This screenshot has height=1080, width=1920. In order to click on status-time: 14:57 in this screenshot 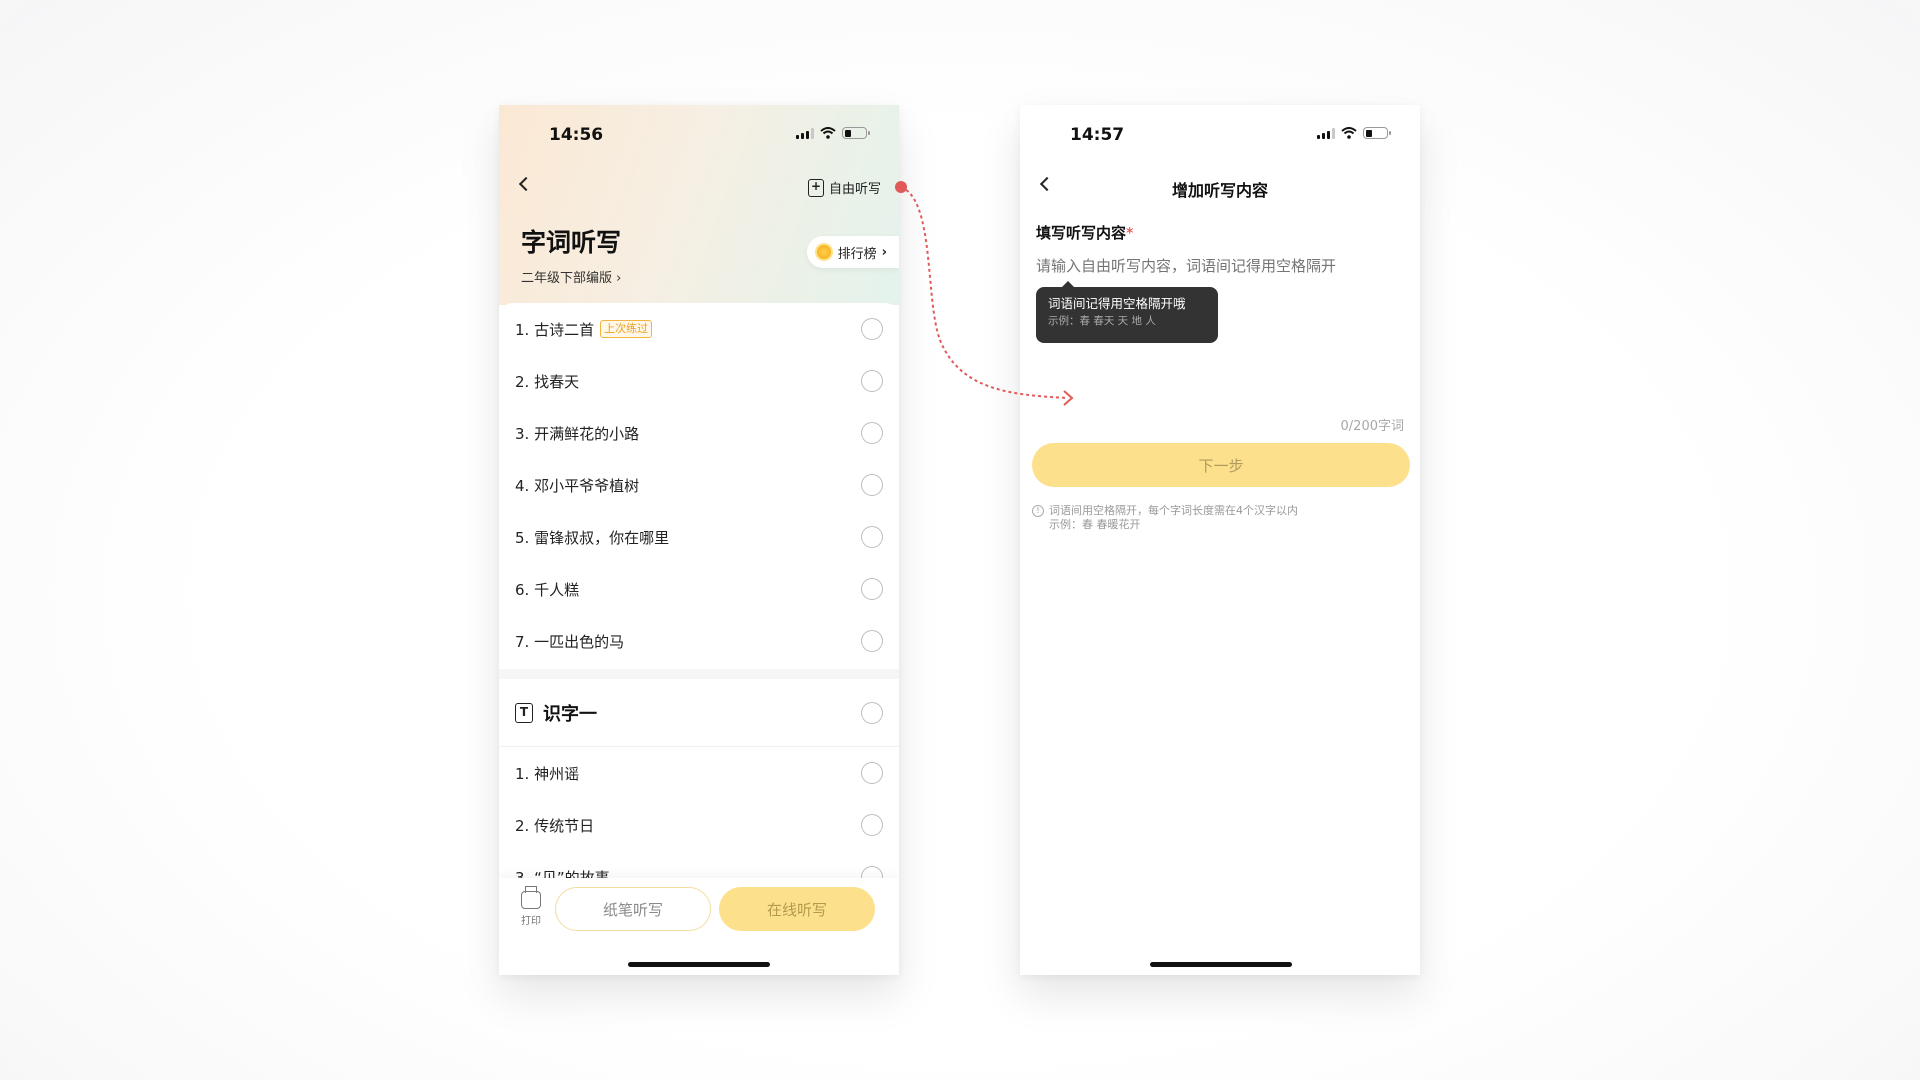, I will do `click(1097, 135)`.